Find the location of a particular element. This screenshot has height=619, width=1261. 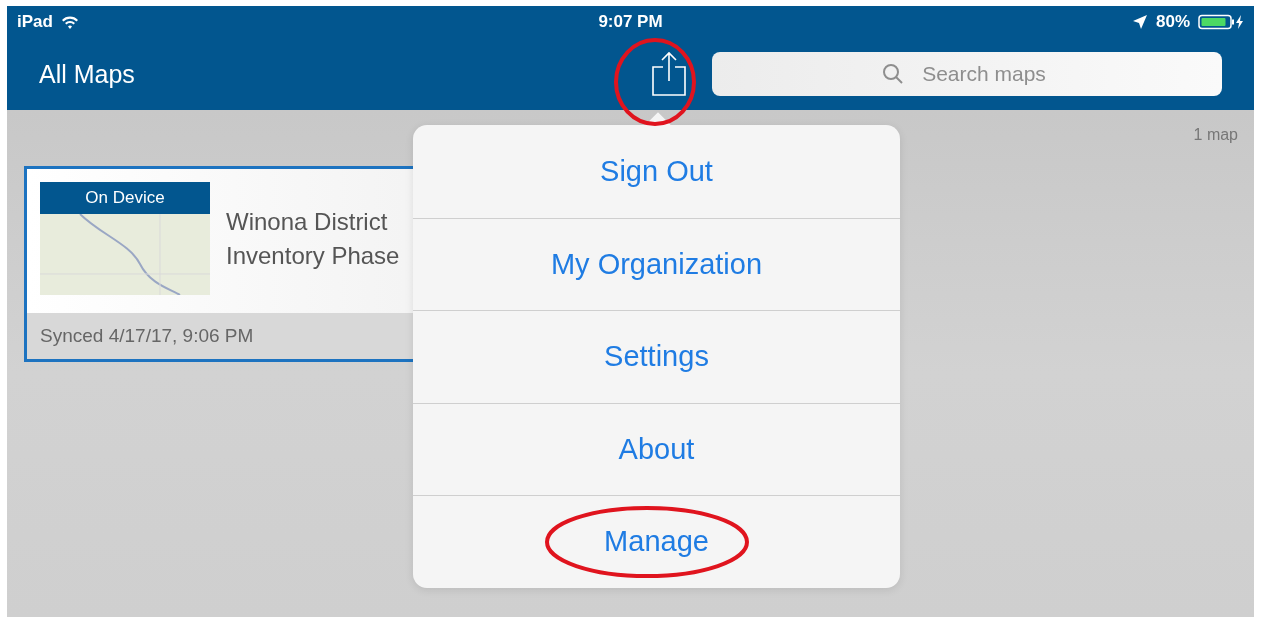

battery-charging-icon is located at coordinates (1221, 22).